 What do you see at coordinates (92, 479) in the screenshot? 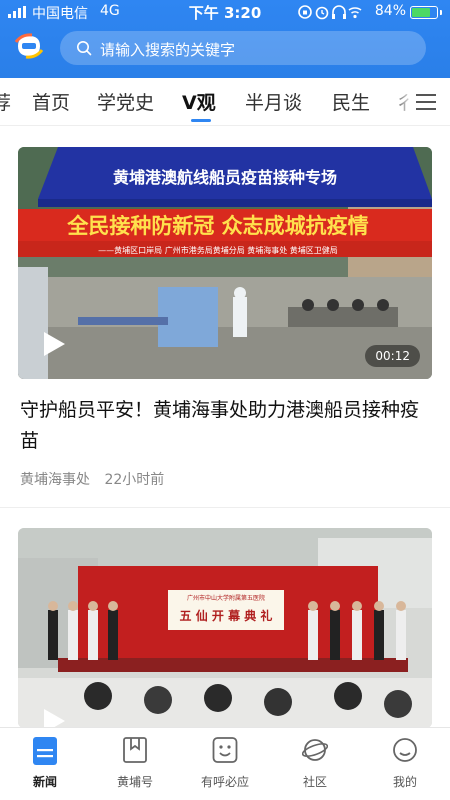
I see `news-meta: 黄埔海事处 22小时前` at bounding box center [92, 479].